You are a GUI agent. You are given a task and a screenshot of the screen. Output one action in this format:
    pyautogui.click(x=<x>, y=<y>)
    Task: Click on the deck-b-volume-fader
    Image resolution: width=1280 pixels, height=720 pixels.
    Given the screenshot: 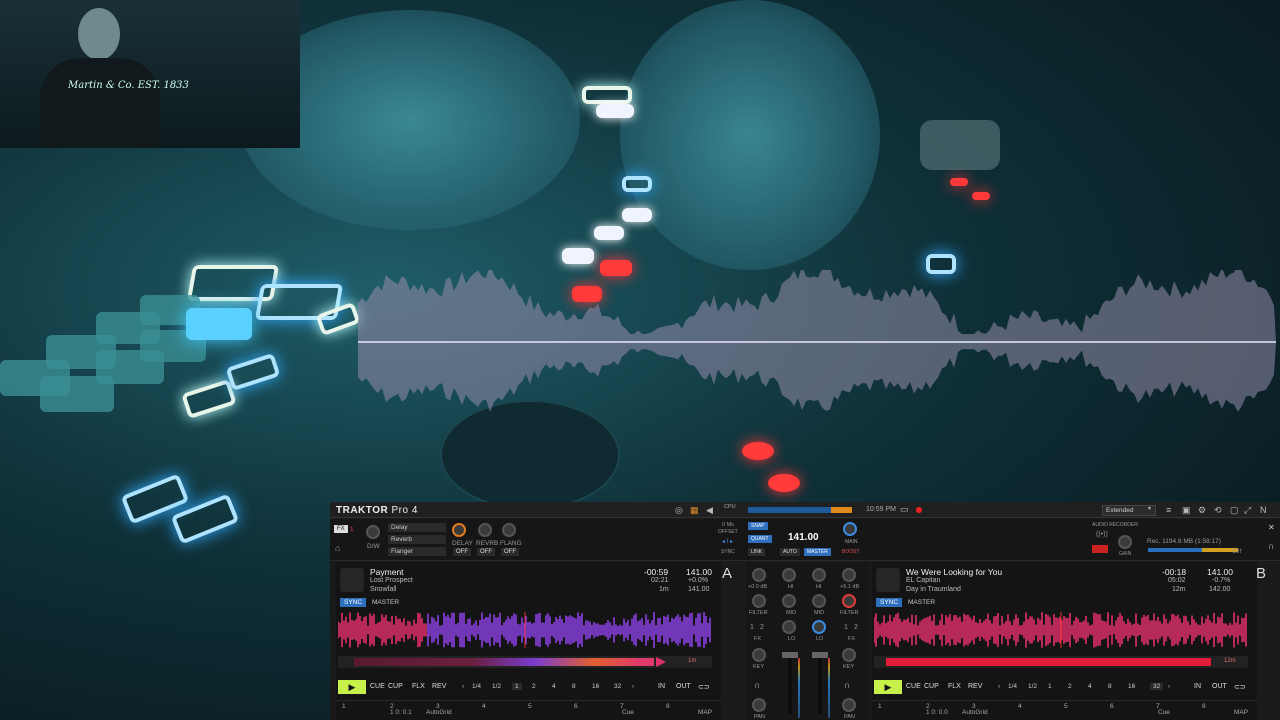 What is the action you would take?
    pyautogui.click(x=820, y=684)
    